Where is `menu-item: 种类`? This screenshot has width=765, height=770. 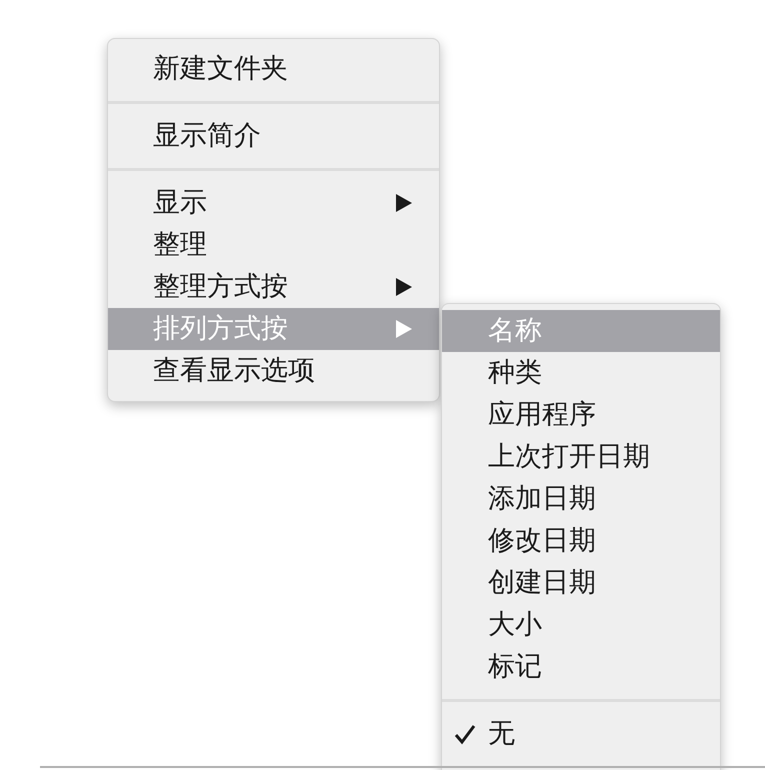
menu-item: 种类 is located at coordinates (581, 373).